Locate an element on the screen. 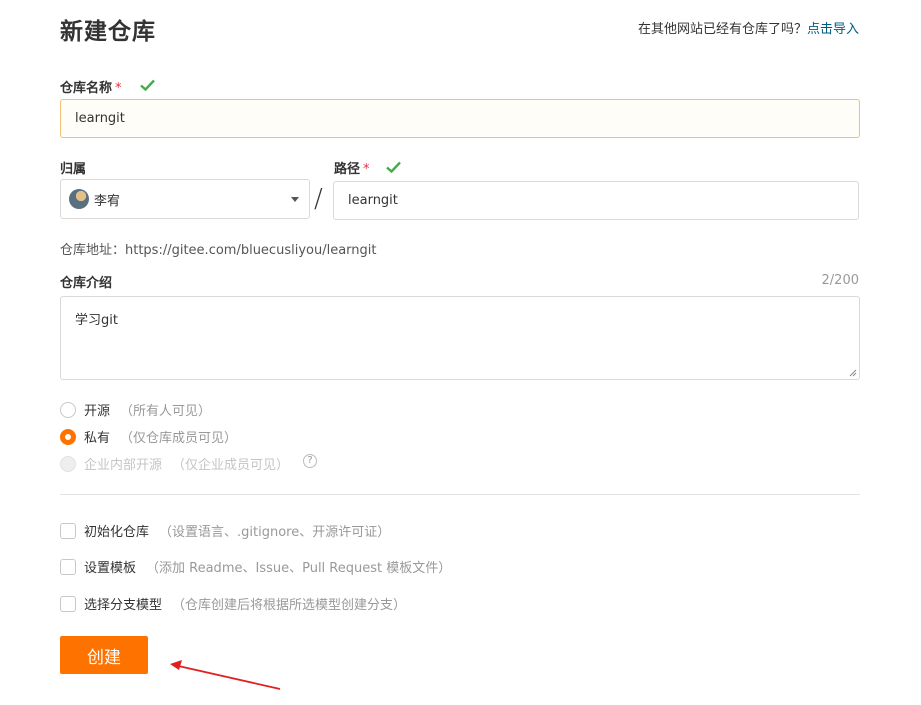 The width and height of the screenshot is (921, 705). option-set-template: 设置模板 （添加 Readme、Issue、Pull Request 模板文件） is located at coordinates (255, 566).